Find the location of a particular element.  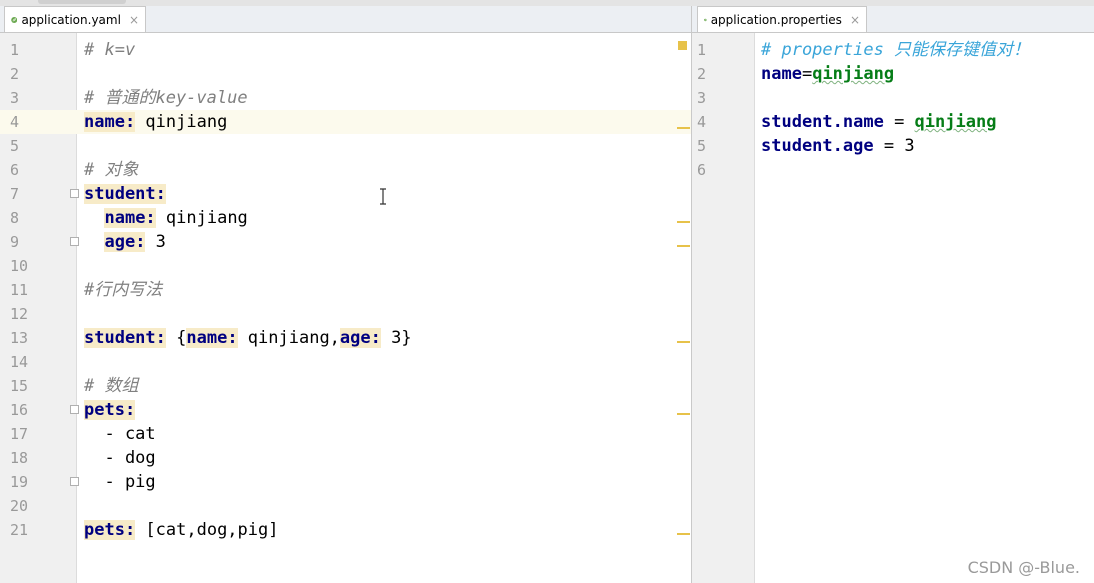

tab-application-properties: application.properties × is located at coordinates (782, 19).